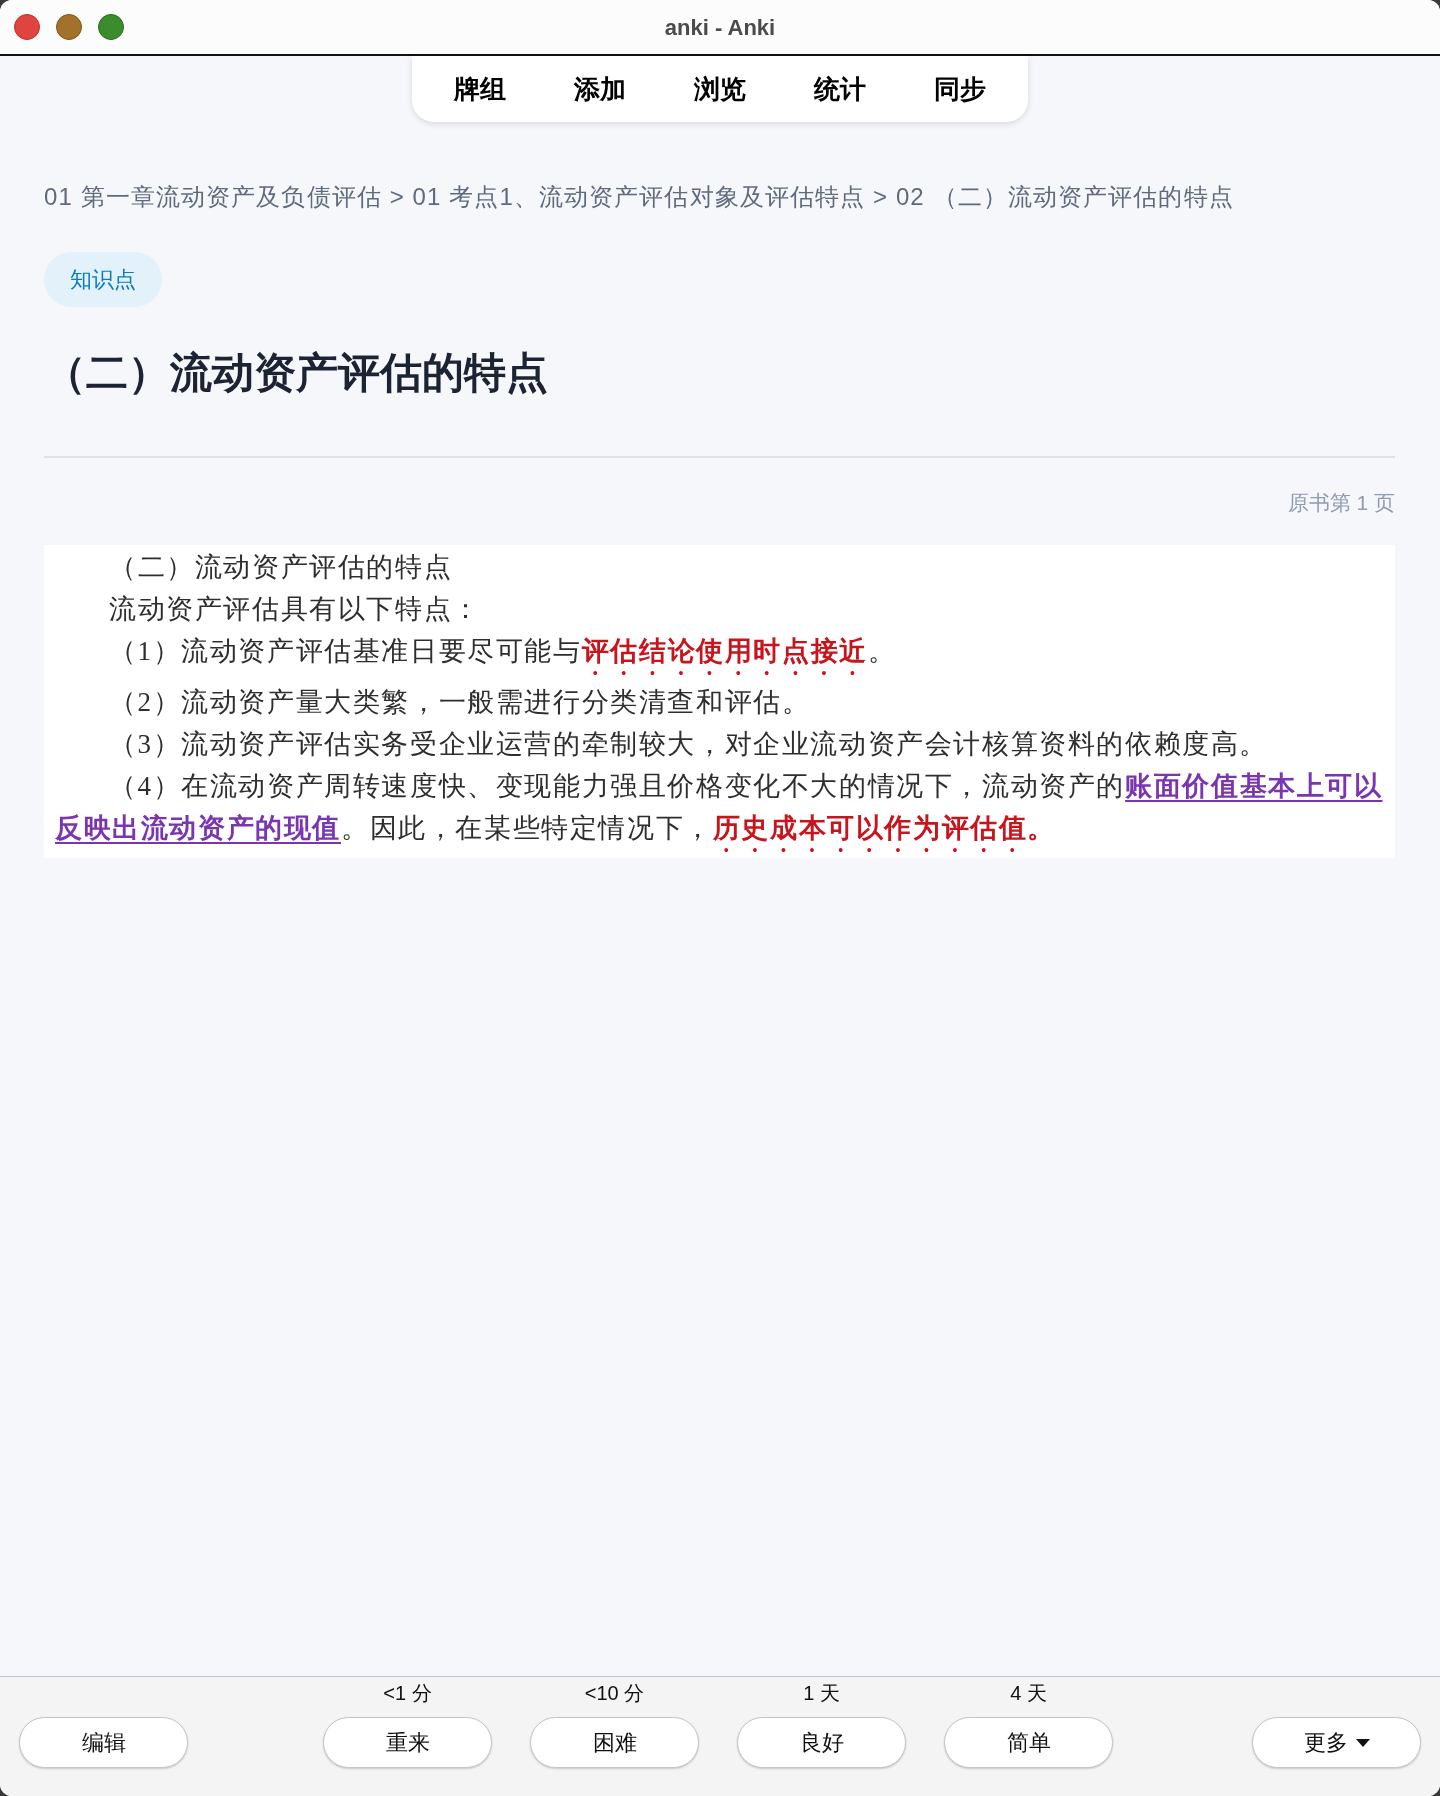 The image size is (1440, 1796). I want to click on document-paragraph: （3）流动资产评估实务受企业运营的牵制较大，对企业流动资产会计核算资料的依赖度高。, so click(689, 744).